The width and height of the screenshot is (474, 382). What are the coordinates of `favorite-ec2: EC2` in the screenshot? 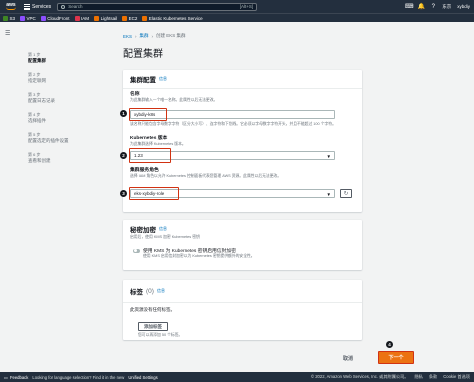 It's located at (129, 18).